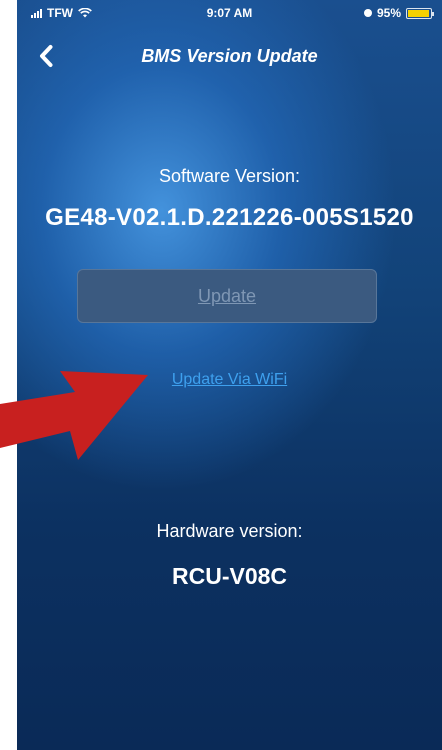  I want to click on update-via-wifi-link: Update Via WiFi, so click(229, 380).